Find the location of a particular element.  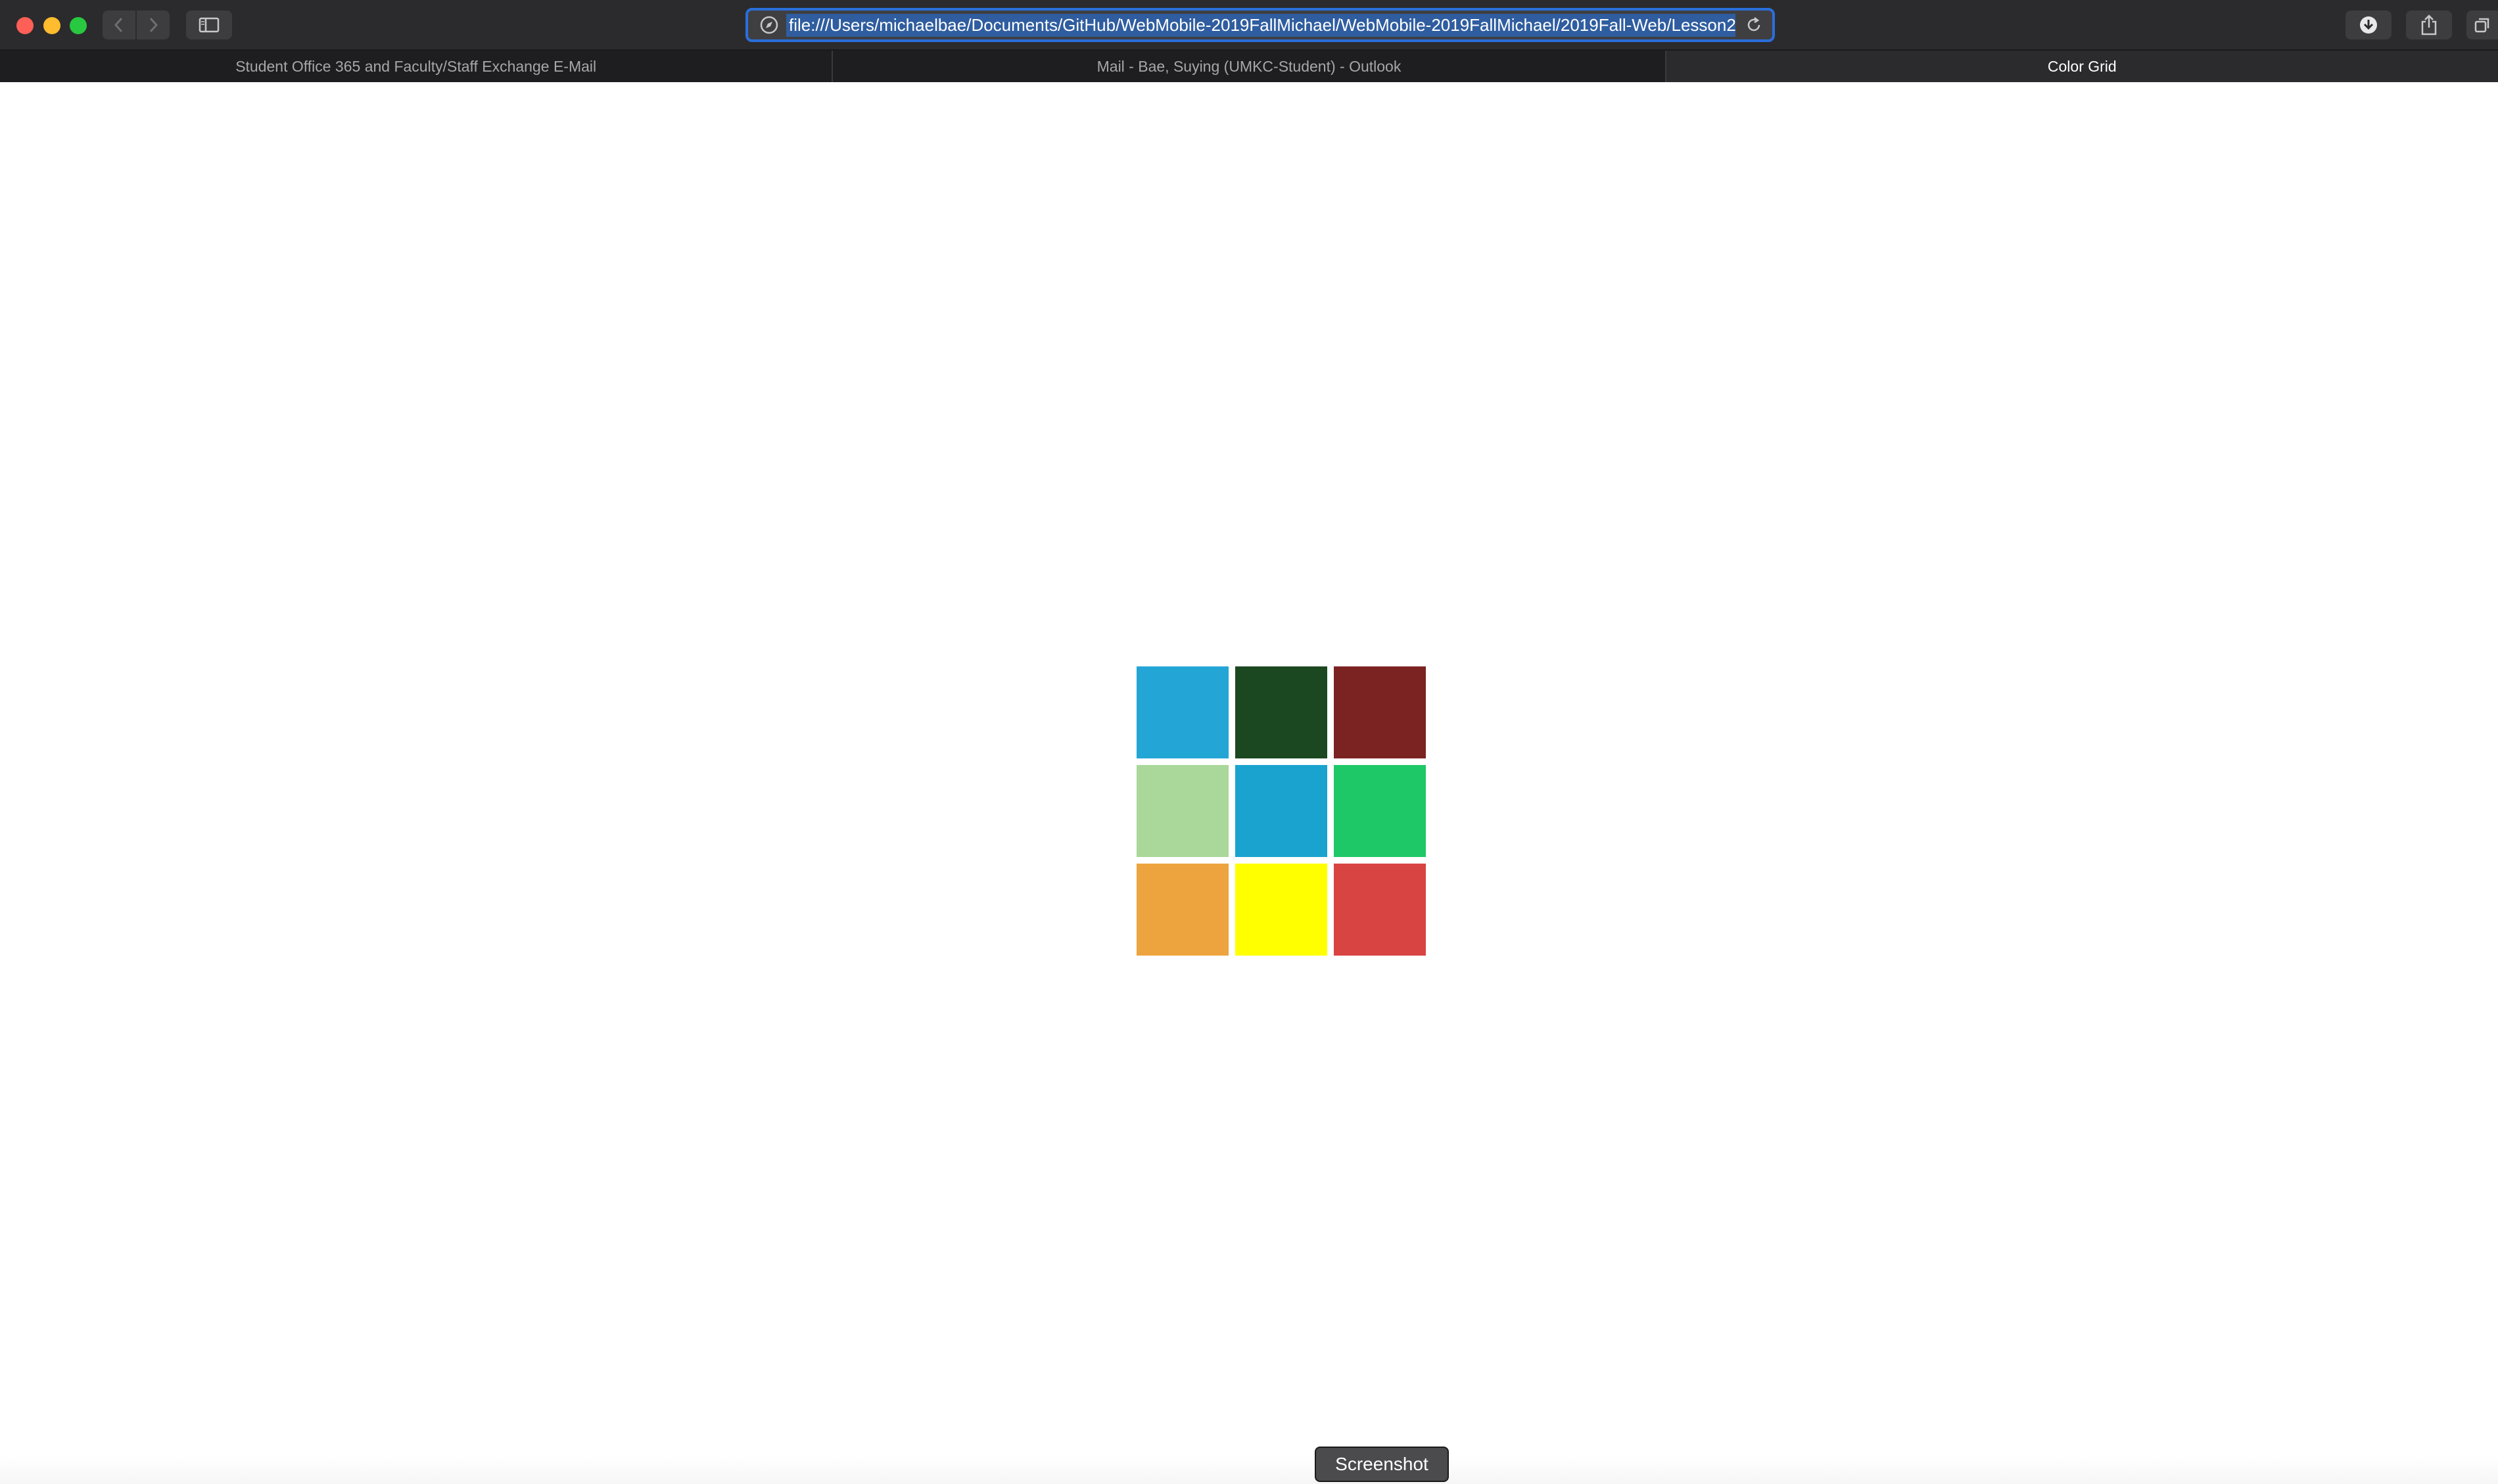

sidebar-toggle-button is located at coordinates (209, 25).